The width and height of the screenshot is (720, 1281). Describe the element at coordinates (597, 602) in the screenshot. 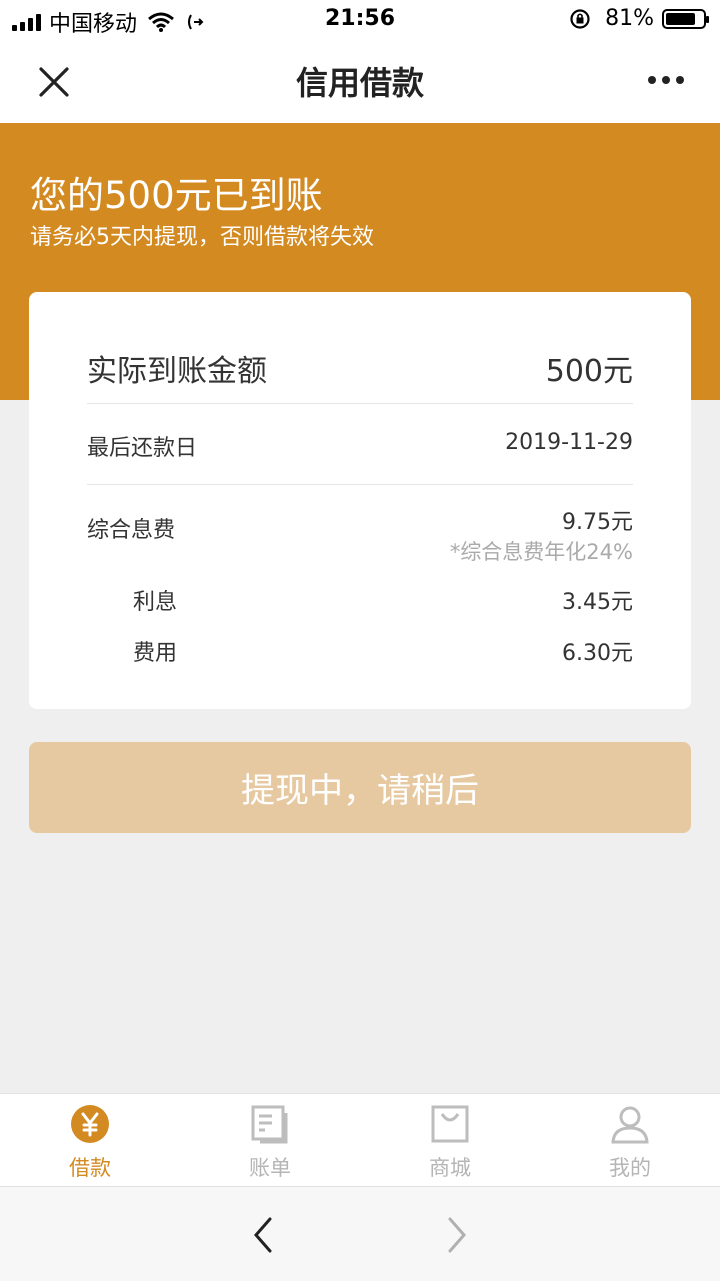

I see `interest-value: 3.45元` at that location.